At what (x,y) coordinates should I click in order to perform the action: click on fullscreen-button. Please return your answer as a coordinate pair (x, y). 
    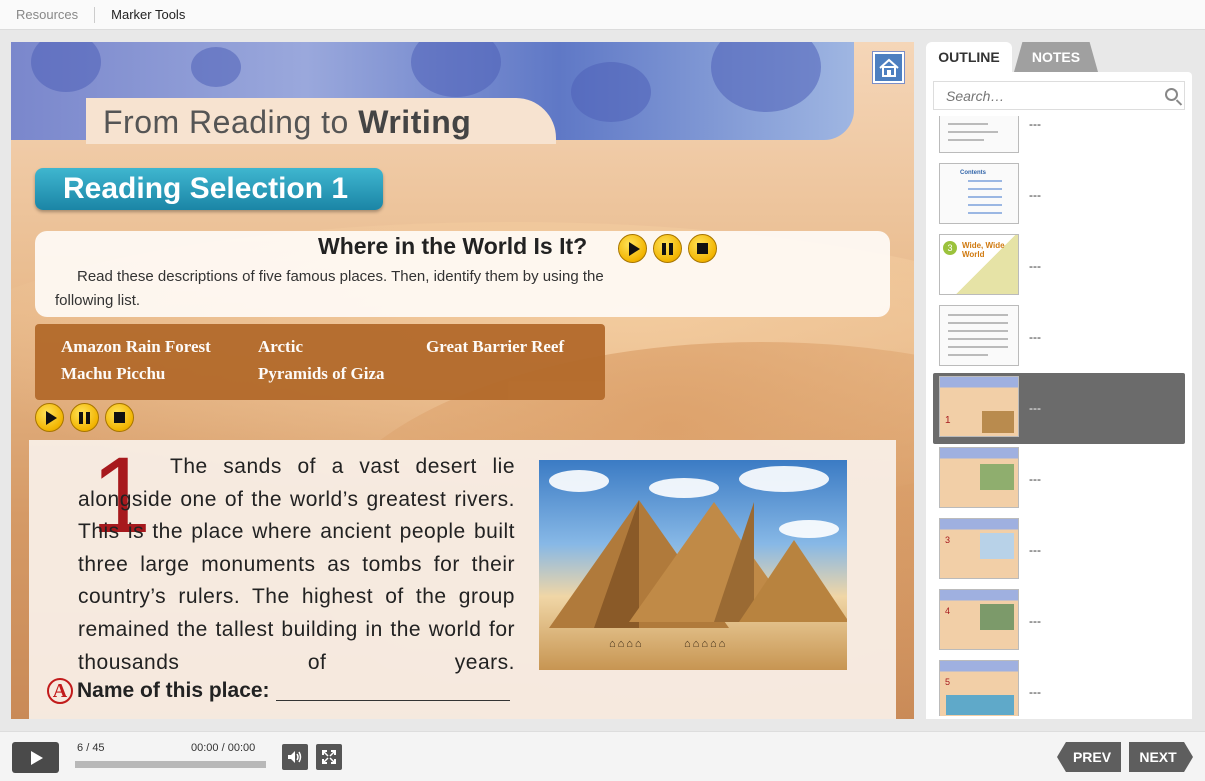
    Looking at the image, I should click on (329, 757).